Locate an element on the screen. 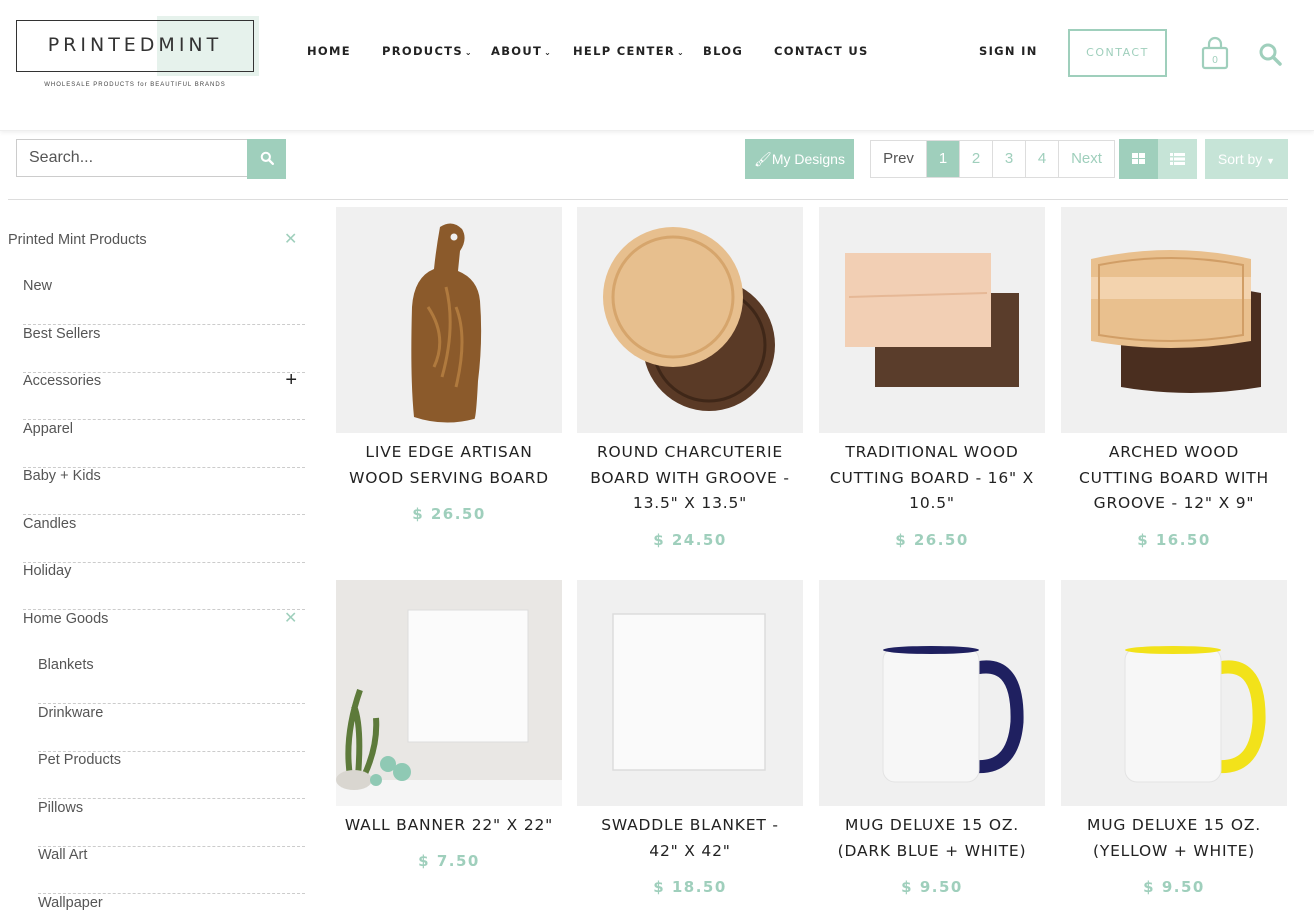 This screenshot has height=910, width=1314. my-designs-label: My Designs is located at coordinates (808, 159).